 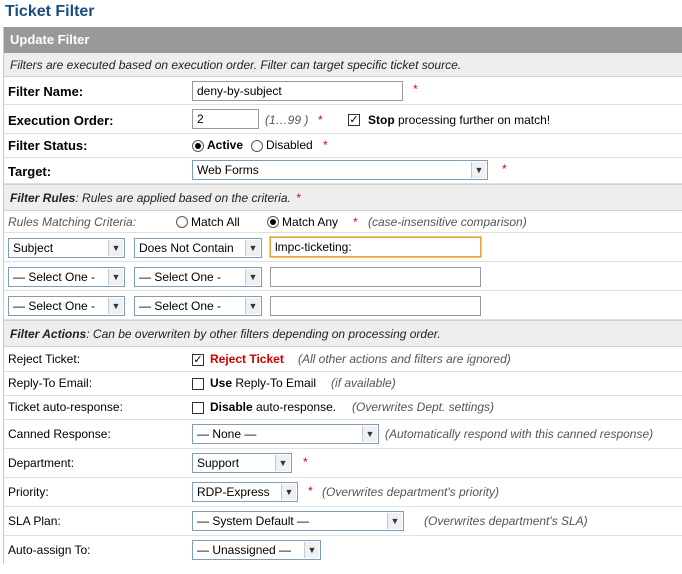 I want to click on filter-rules-title: Filter Rules, so click(x=43, y=198).